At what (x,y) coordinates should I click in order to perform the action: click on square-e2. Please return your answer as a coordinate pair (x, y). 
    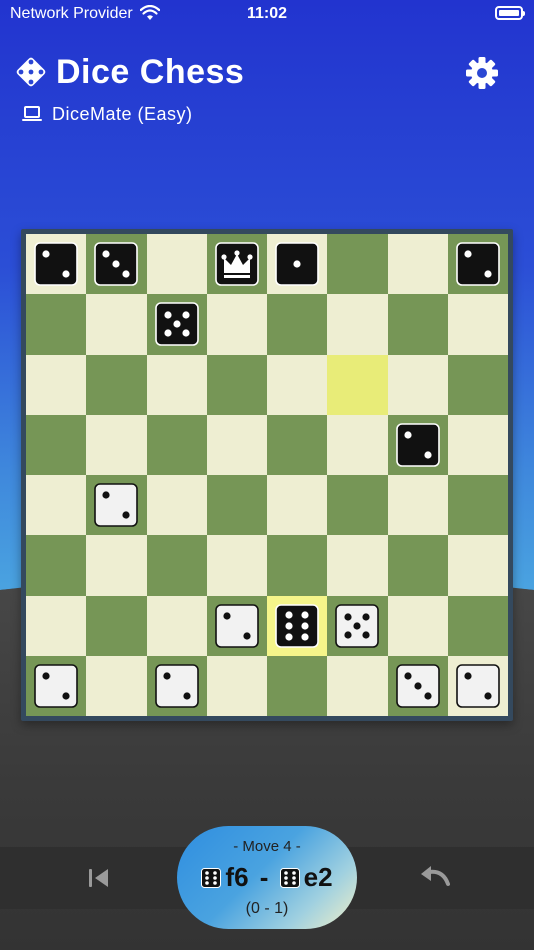
    Looking at the image, I should click on (297, 625).